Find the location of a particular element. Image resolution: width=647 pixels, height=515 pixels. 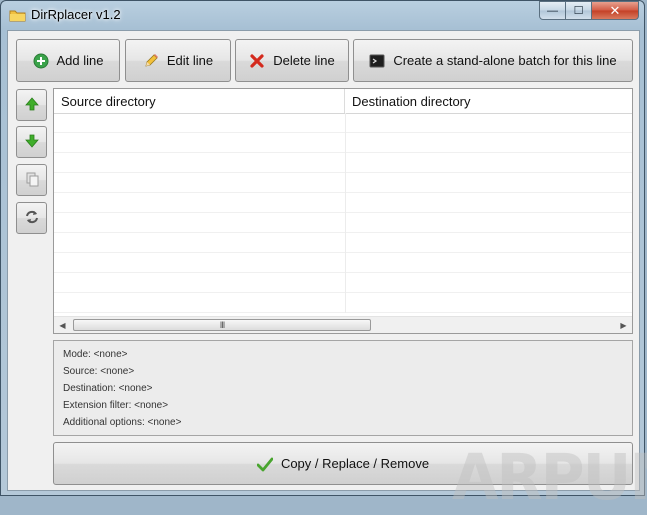

refresh-icon is located at coordinates (32, 218).